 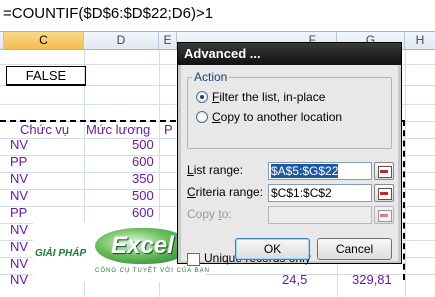 What do you see at coordinates (108, 13) in the screenshot?
I see `formula-text: =COUNTIF($D$6:$D$22;D6)>1` at bounding box center [108, 13].